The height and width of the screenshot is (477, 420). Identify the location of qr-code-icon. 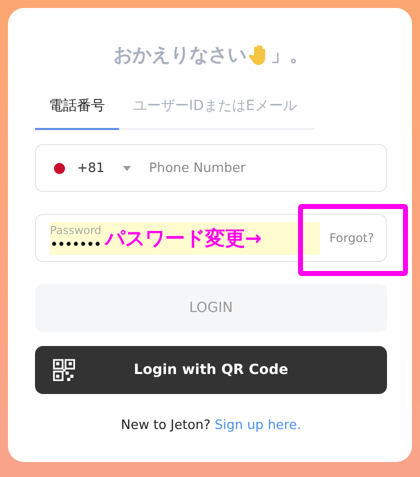
(64, 370).